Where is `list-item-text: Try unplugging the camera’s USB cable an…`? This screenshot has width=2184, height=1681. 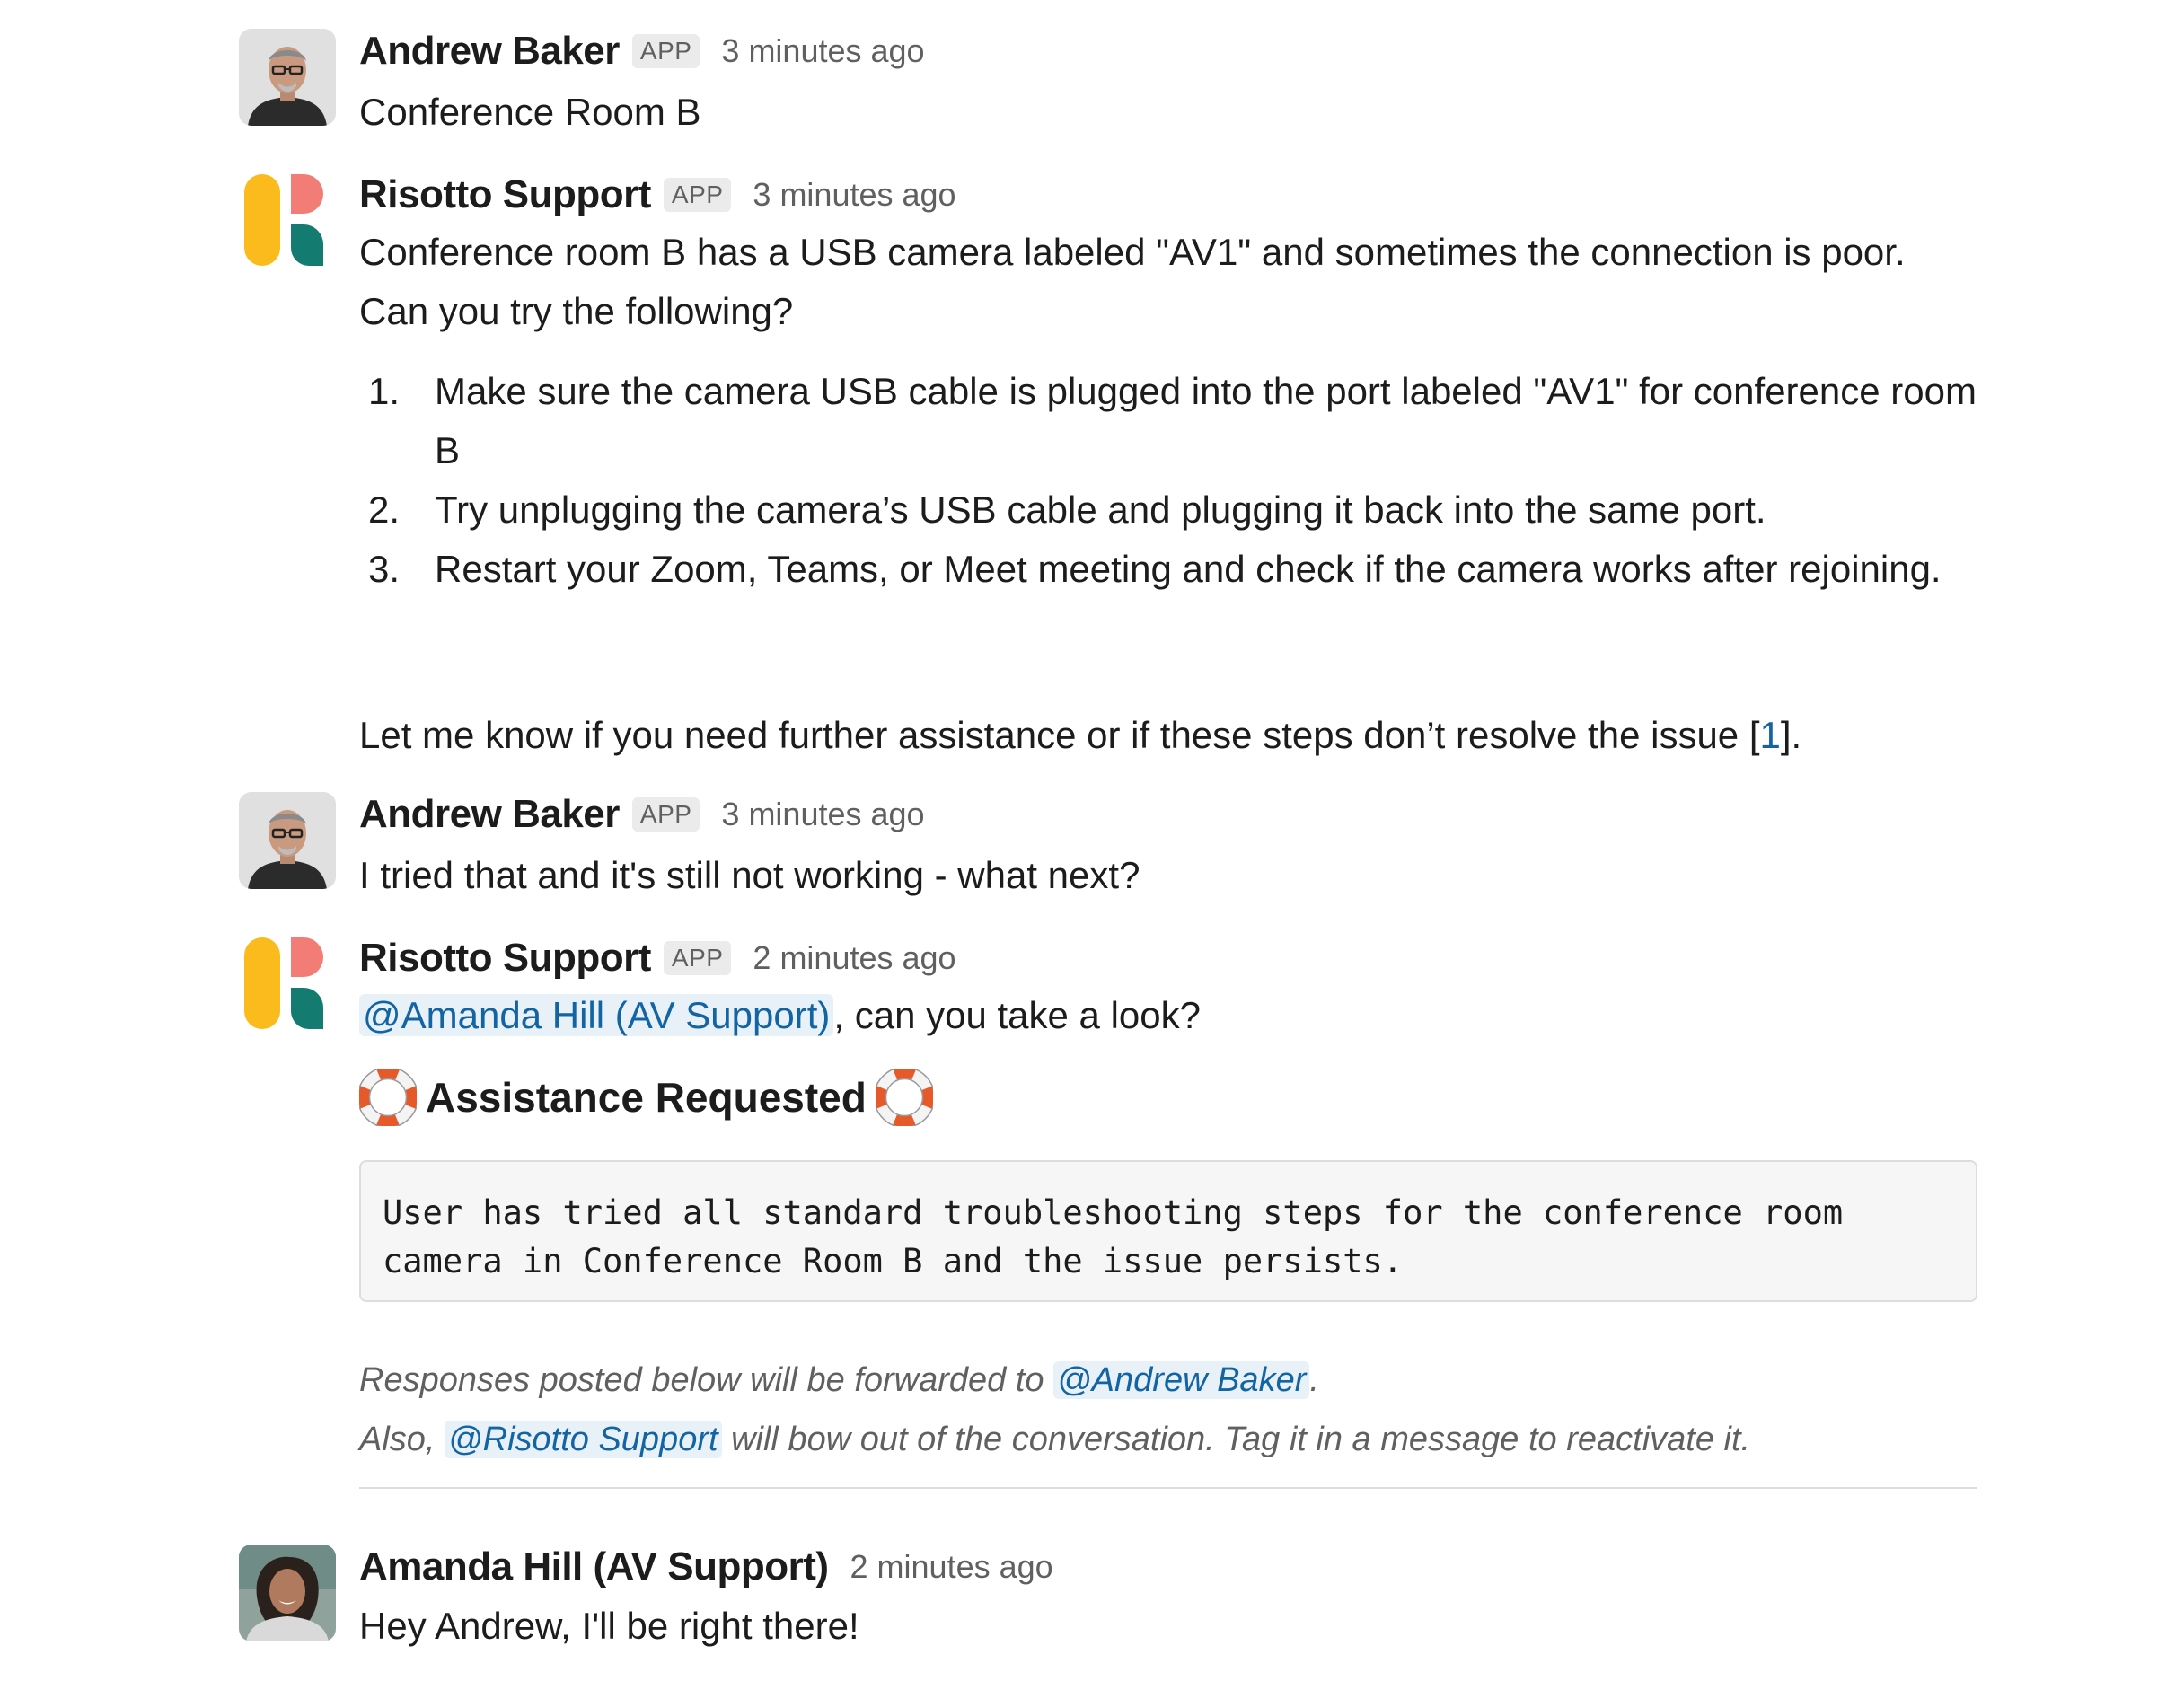
list-item-text: Try unplugging the camera’s USB cable an… is located at coordinates (1100, 510).